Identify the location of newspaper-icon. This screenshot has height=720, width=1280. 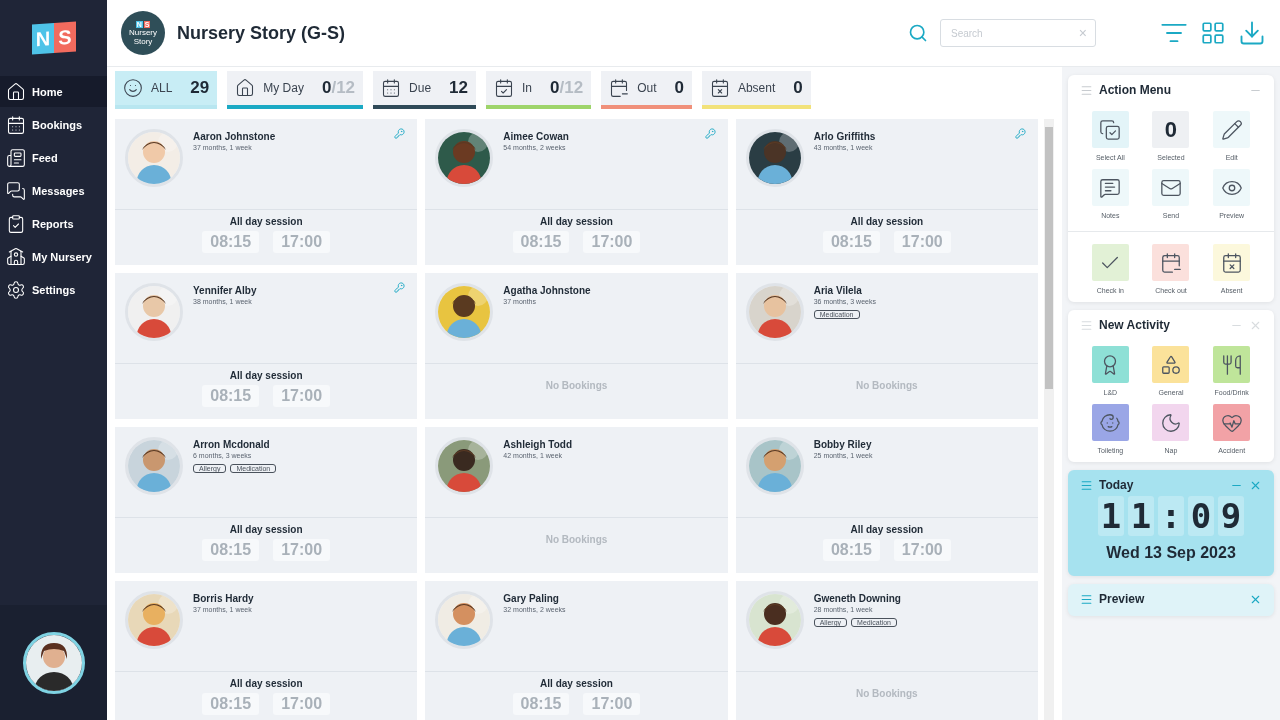
(16, 157).